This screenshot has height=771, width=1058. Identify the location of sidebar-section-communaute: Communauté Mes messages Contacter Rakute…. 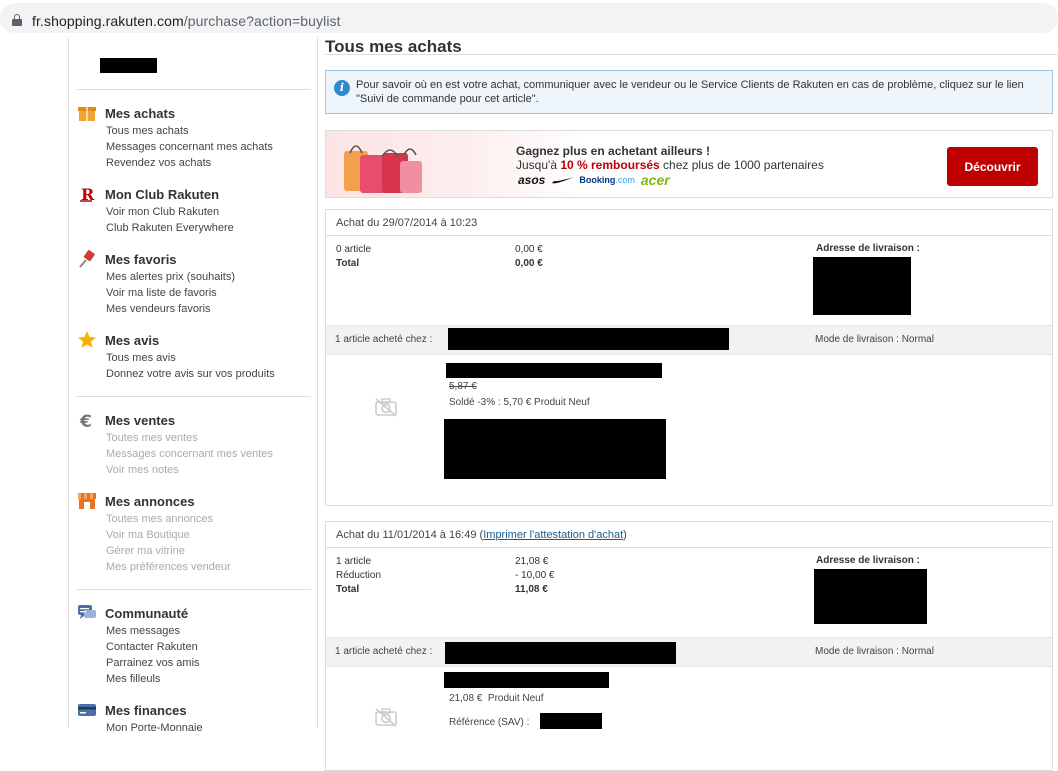
(194, 645).